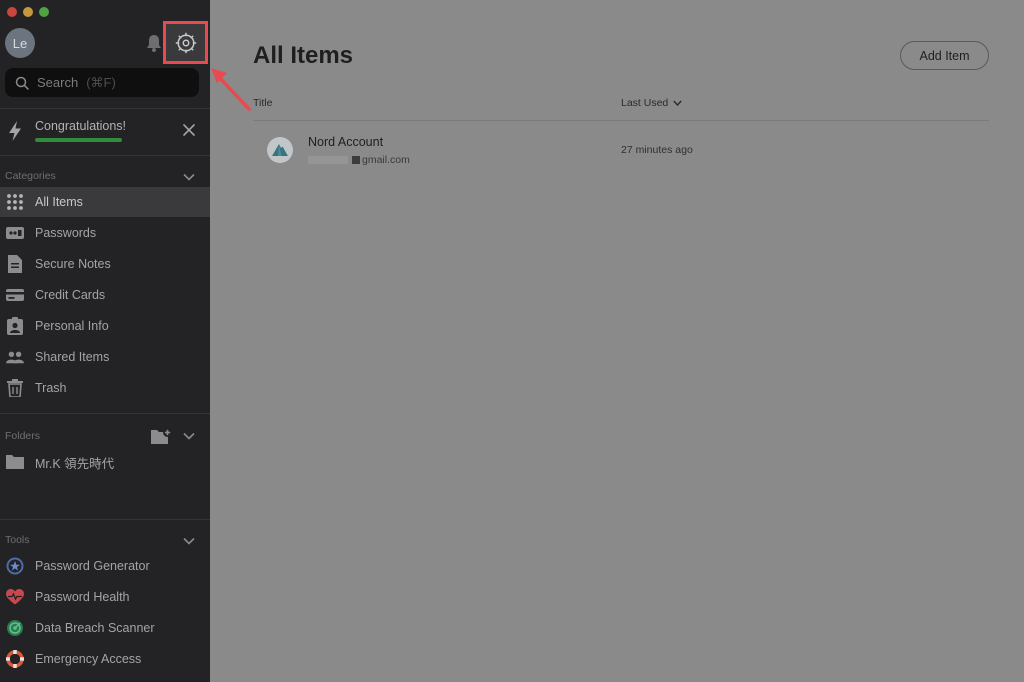 Image resolution: width=1024 pixels, height=682 pixels. I want to click on sidebar-item-password-health: Password Health, so click(105, 597).